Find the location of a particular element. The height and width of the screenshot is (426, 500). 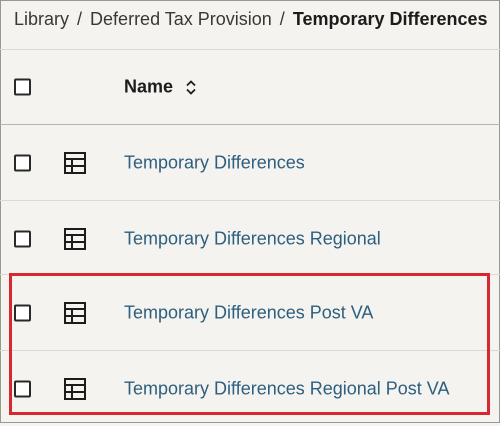

sort-icon is located at coordinates (191, 87).